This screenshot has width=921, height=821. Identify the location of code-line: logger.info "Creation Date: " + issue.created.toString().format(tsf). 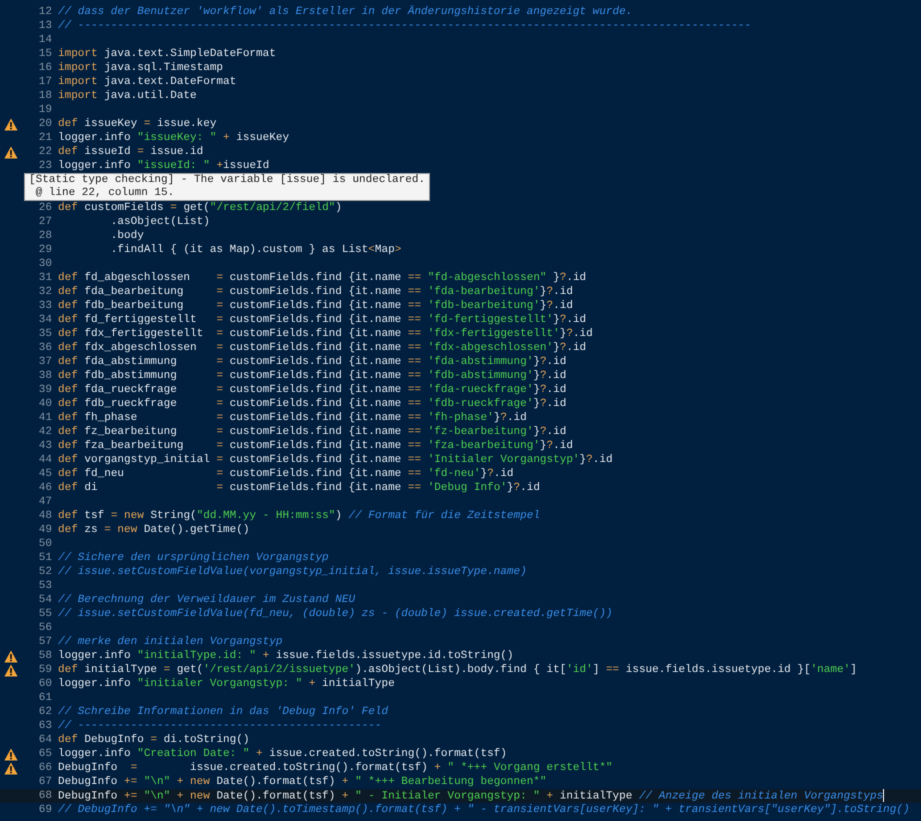
(282, 754).